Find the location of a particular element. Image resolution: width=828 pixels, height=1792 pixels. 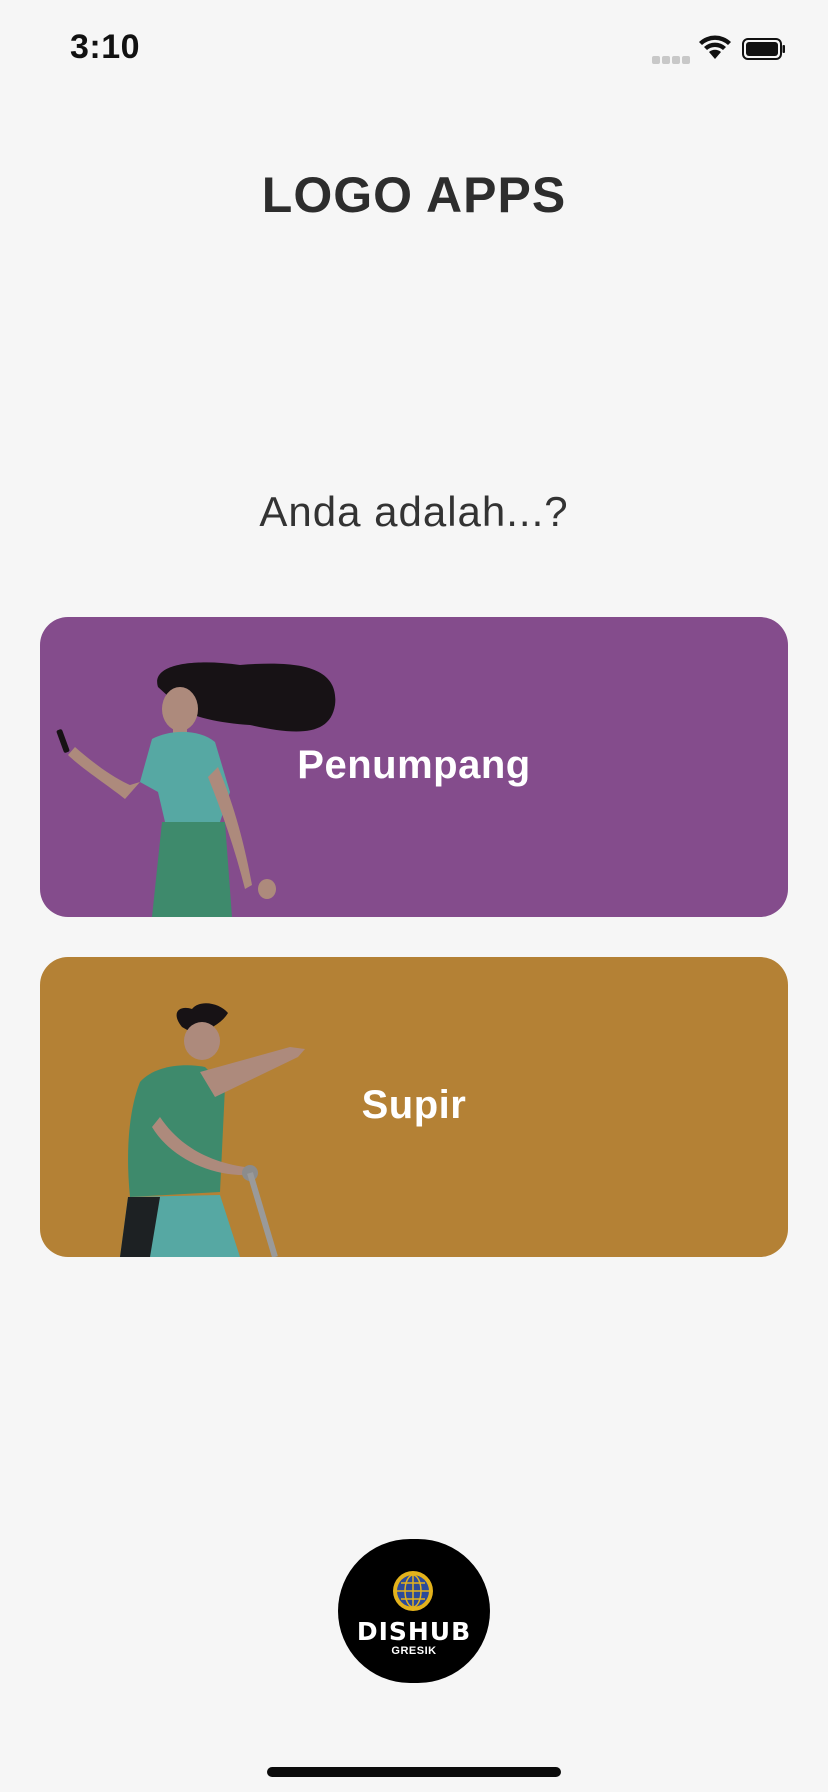

app-logo-title: LOGO APPS is located at coordinates (414, 195).